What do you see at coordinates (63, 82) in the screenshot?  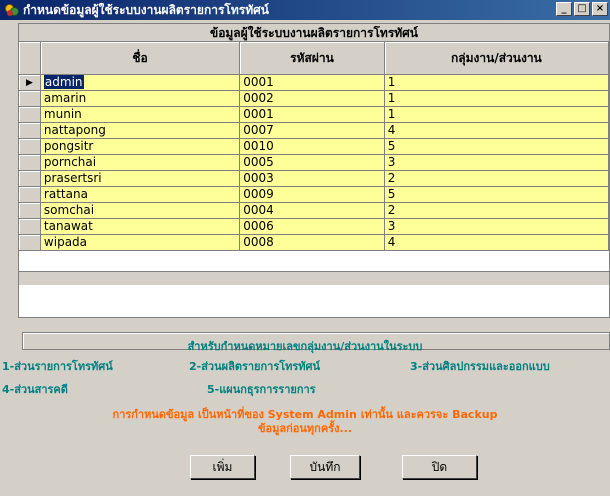 I see `selected-text: admin` at bounding box center [63, 82].